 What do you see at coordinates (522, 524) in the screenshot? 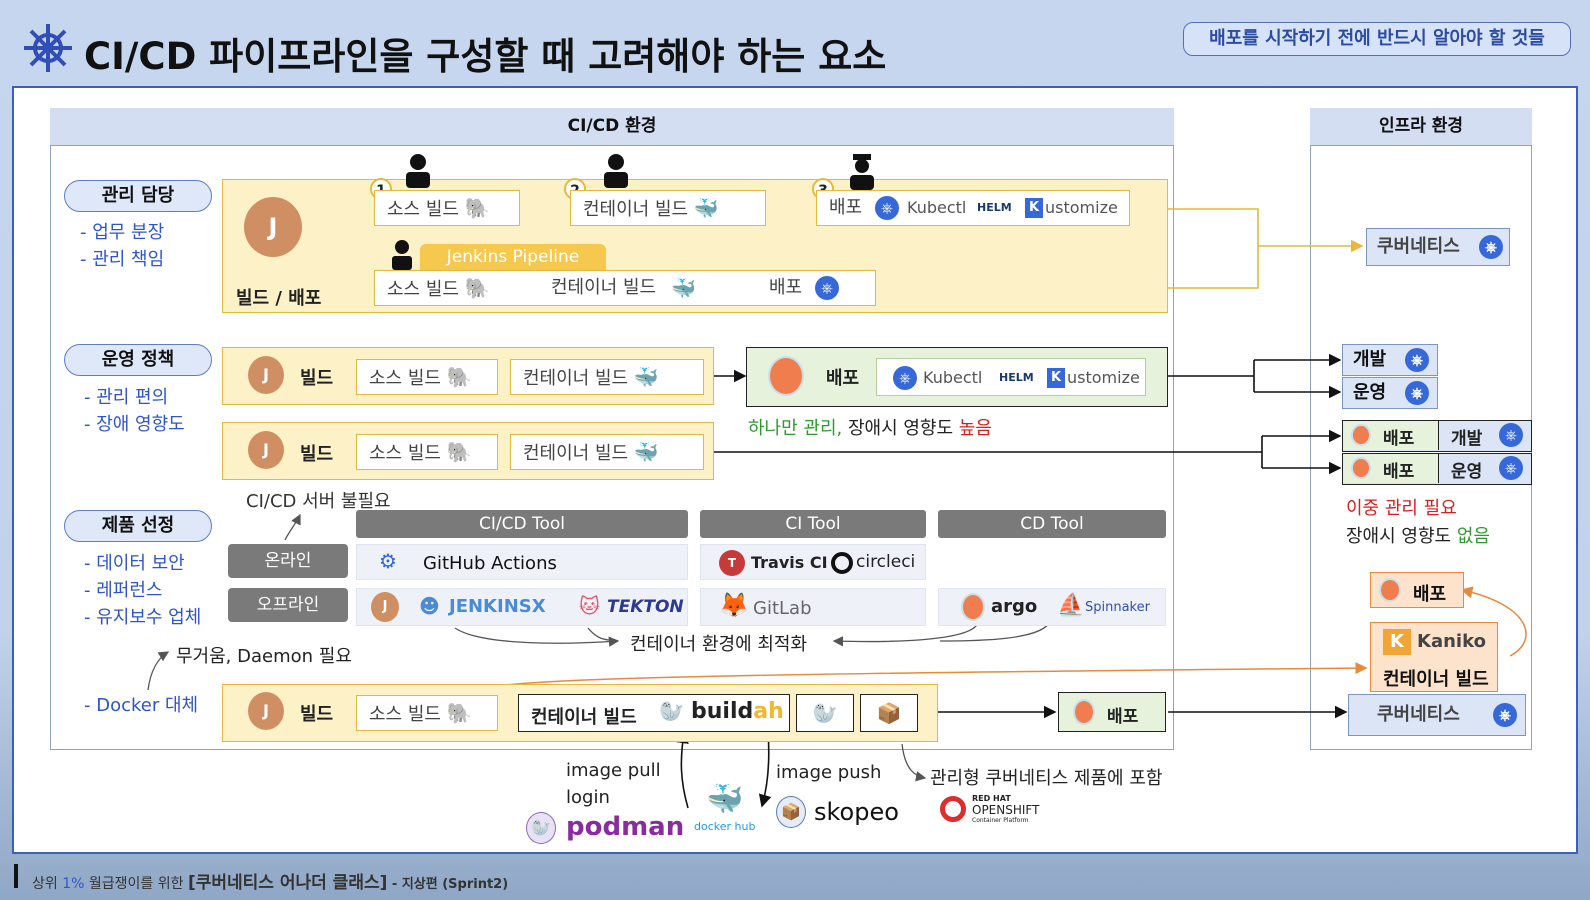
I see `cicd-tool-header: CI/CD Tool` at bounding box center [522, 524].